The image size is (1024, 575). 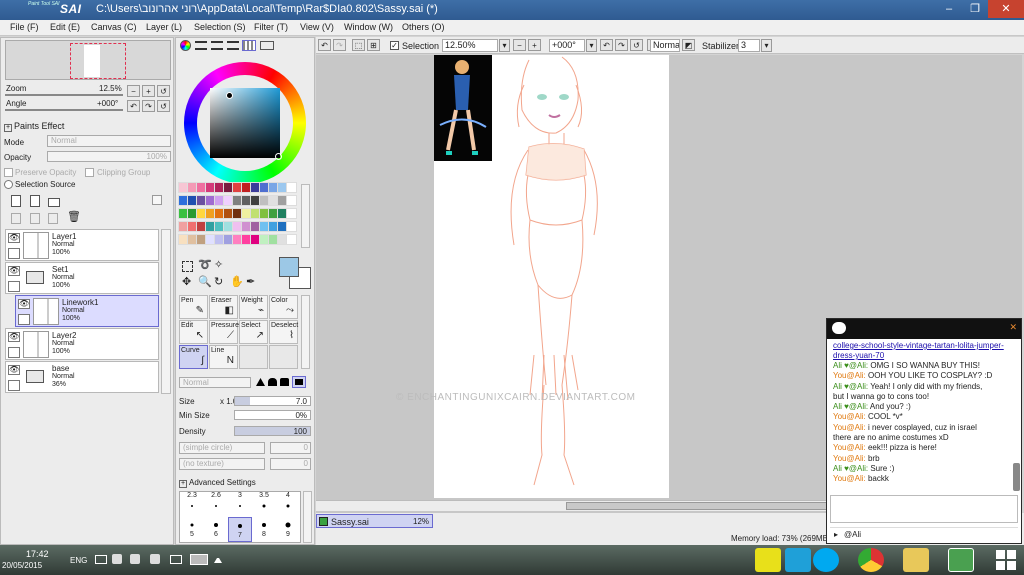 I want to click on gradient-tab-icon, so click(x=233, y=45).